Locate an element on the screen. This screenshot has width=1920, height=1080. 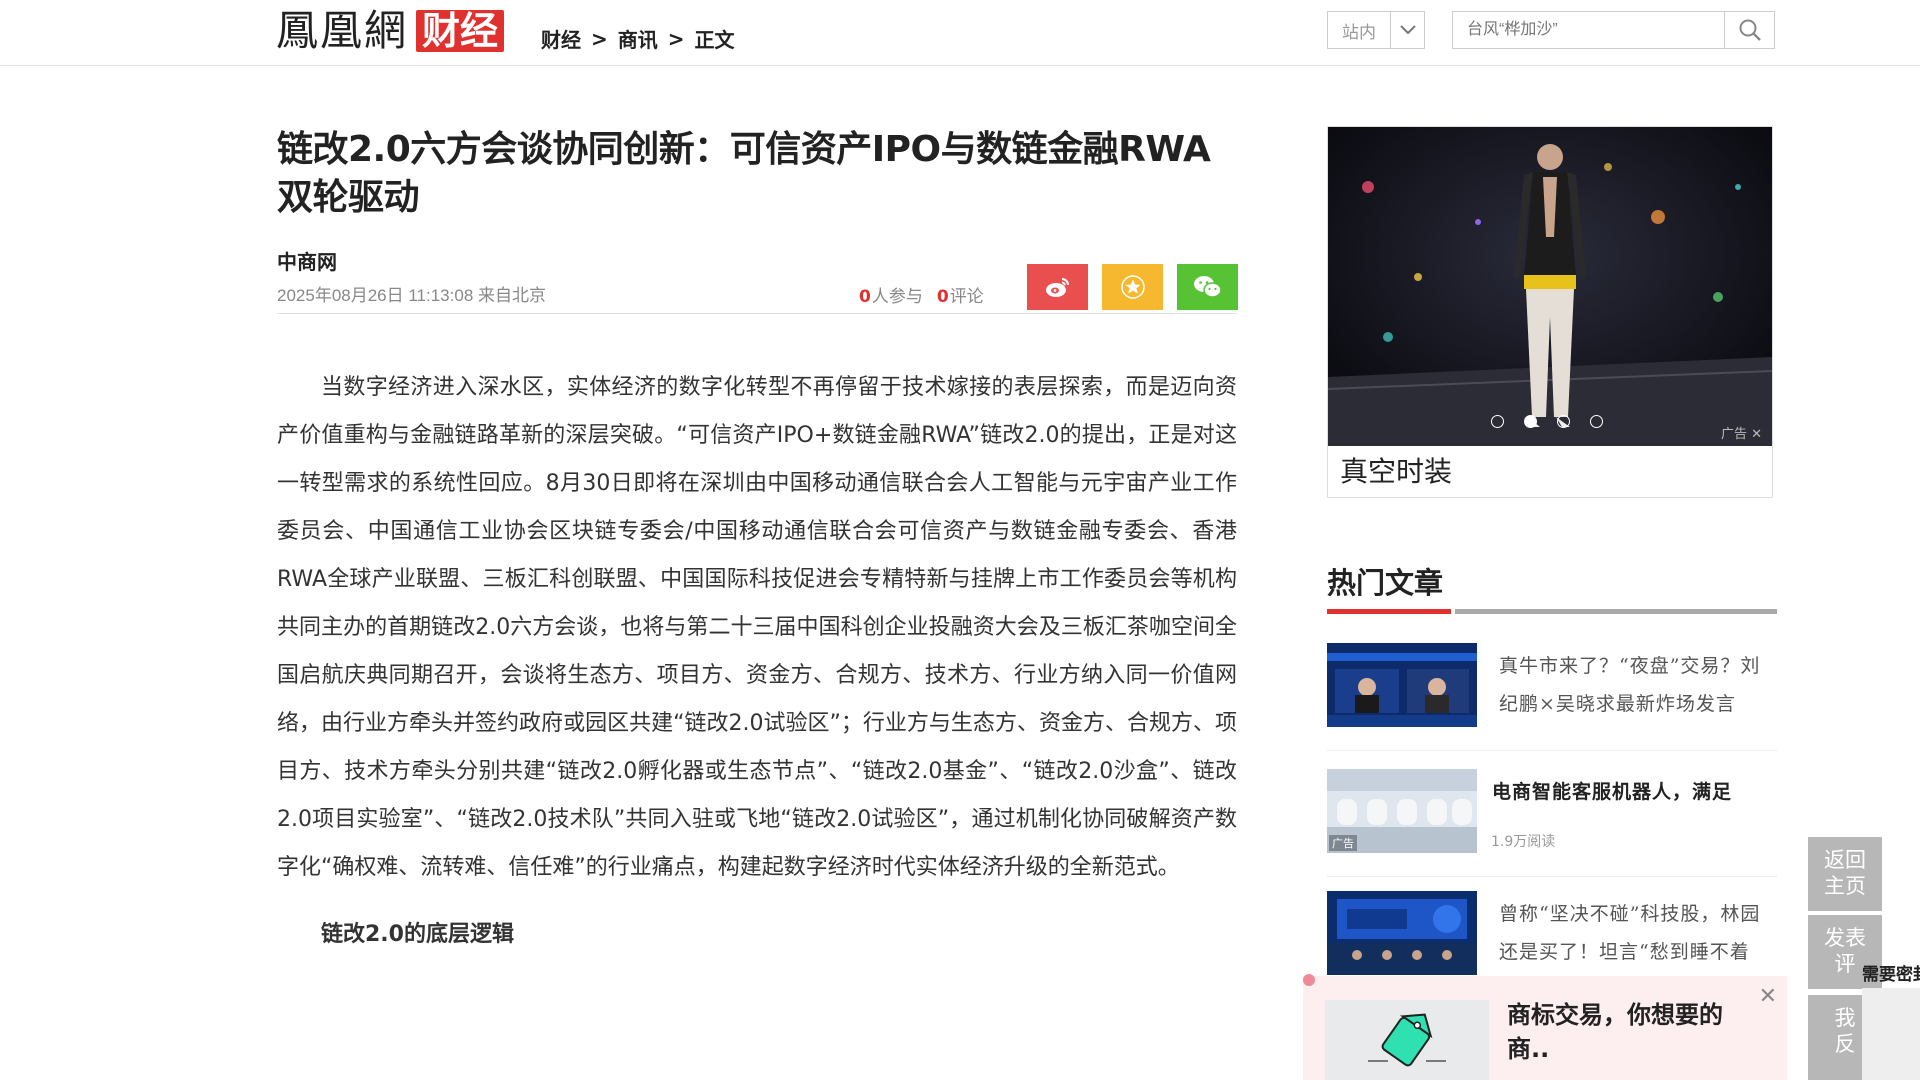
article-datetime: 2025年08月26日 11:13:08 来自北京 is located at coordinates (411, 295).